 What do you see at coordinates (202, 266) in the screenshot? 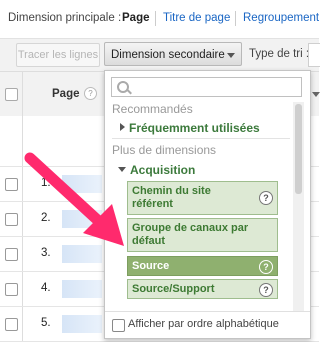
I see `dimension-option-source: Source ?` at bounding box center [202, 266].